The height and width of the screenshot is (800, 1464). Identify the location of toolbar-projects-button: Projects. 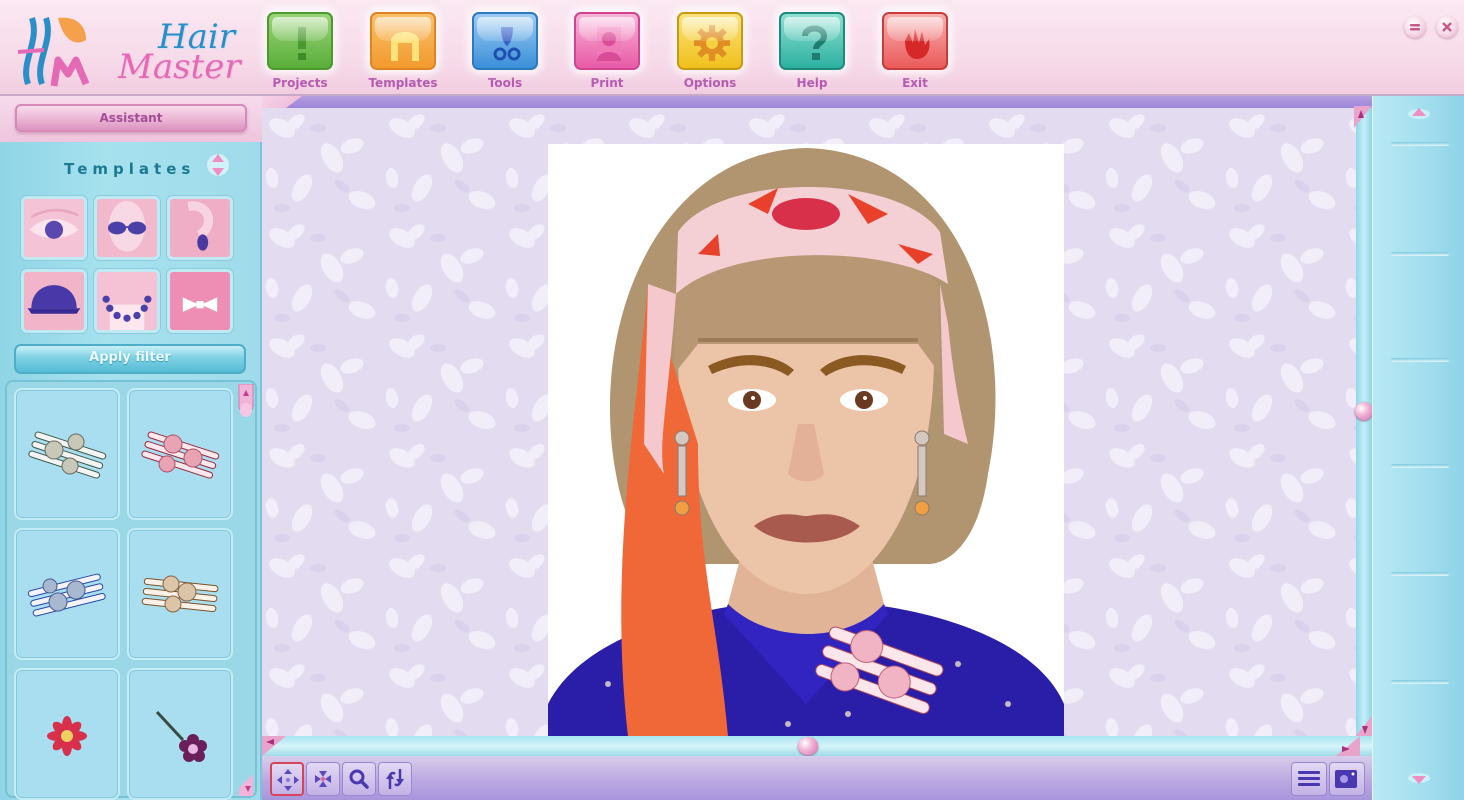
(300, 52).